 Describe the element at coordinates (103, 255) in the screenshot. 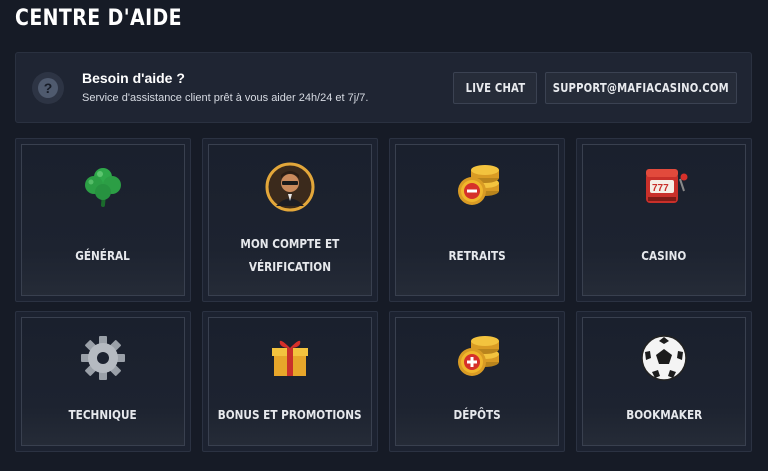

I see `category-label: GÉNÉRAL` at that location.